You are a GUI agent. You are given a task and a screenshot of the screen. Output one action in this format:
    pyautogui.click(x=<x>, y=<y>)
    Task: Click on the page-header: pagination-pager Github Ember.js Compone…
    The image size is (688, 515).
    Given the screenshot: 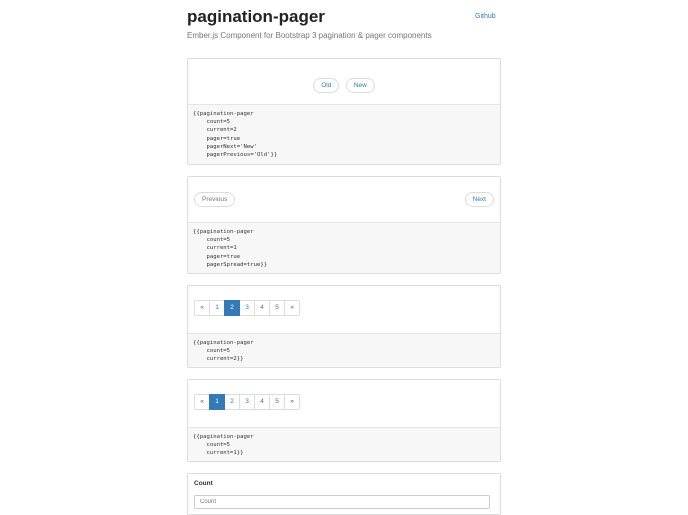 What is the action you would take?
    pyautogui.click(x=344, y=29)
    